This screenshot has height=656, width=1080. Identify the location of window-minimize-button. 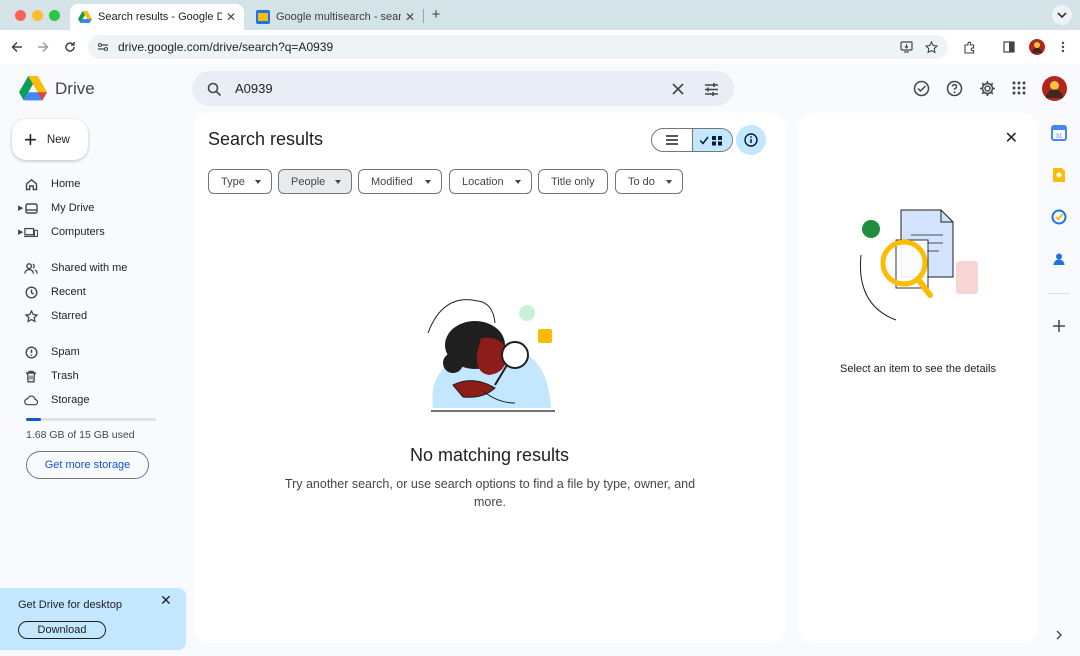
(37, 15).